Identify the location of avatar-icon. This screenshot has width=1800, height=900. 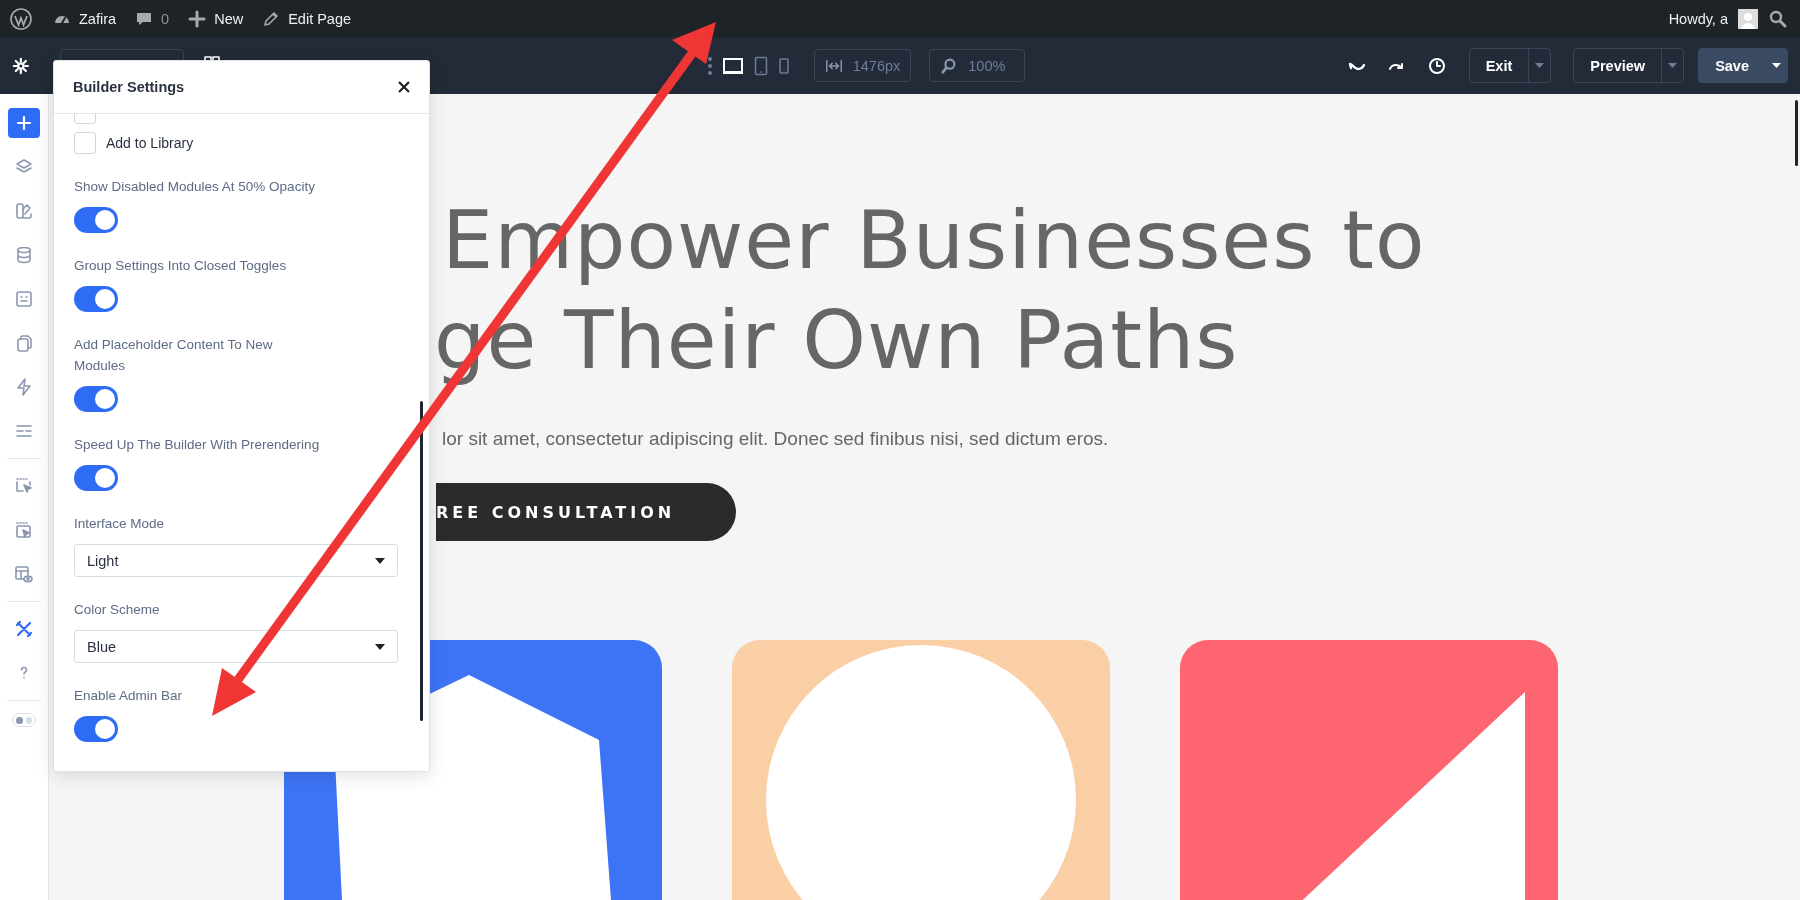
(1748, 18).